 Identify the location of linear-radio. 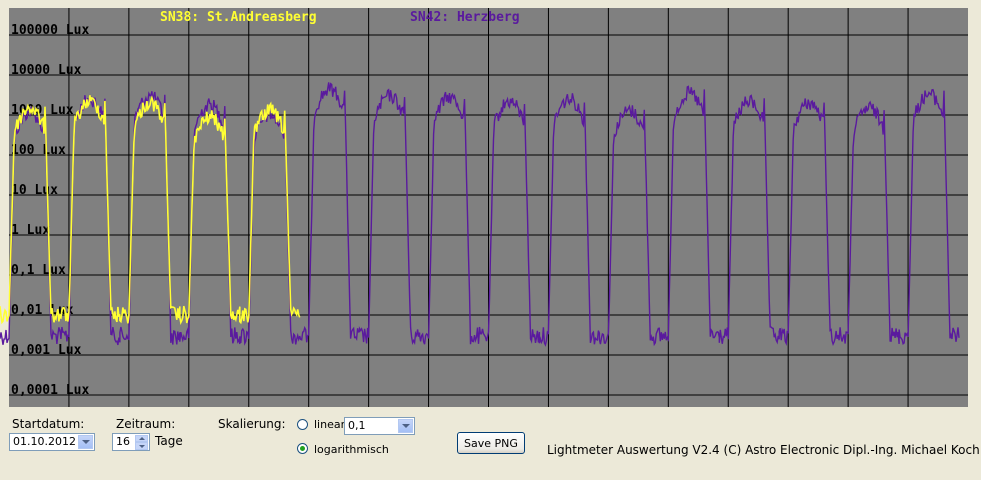
(302, 424).